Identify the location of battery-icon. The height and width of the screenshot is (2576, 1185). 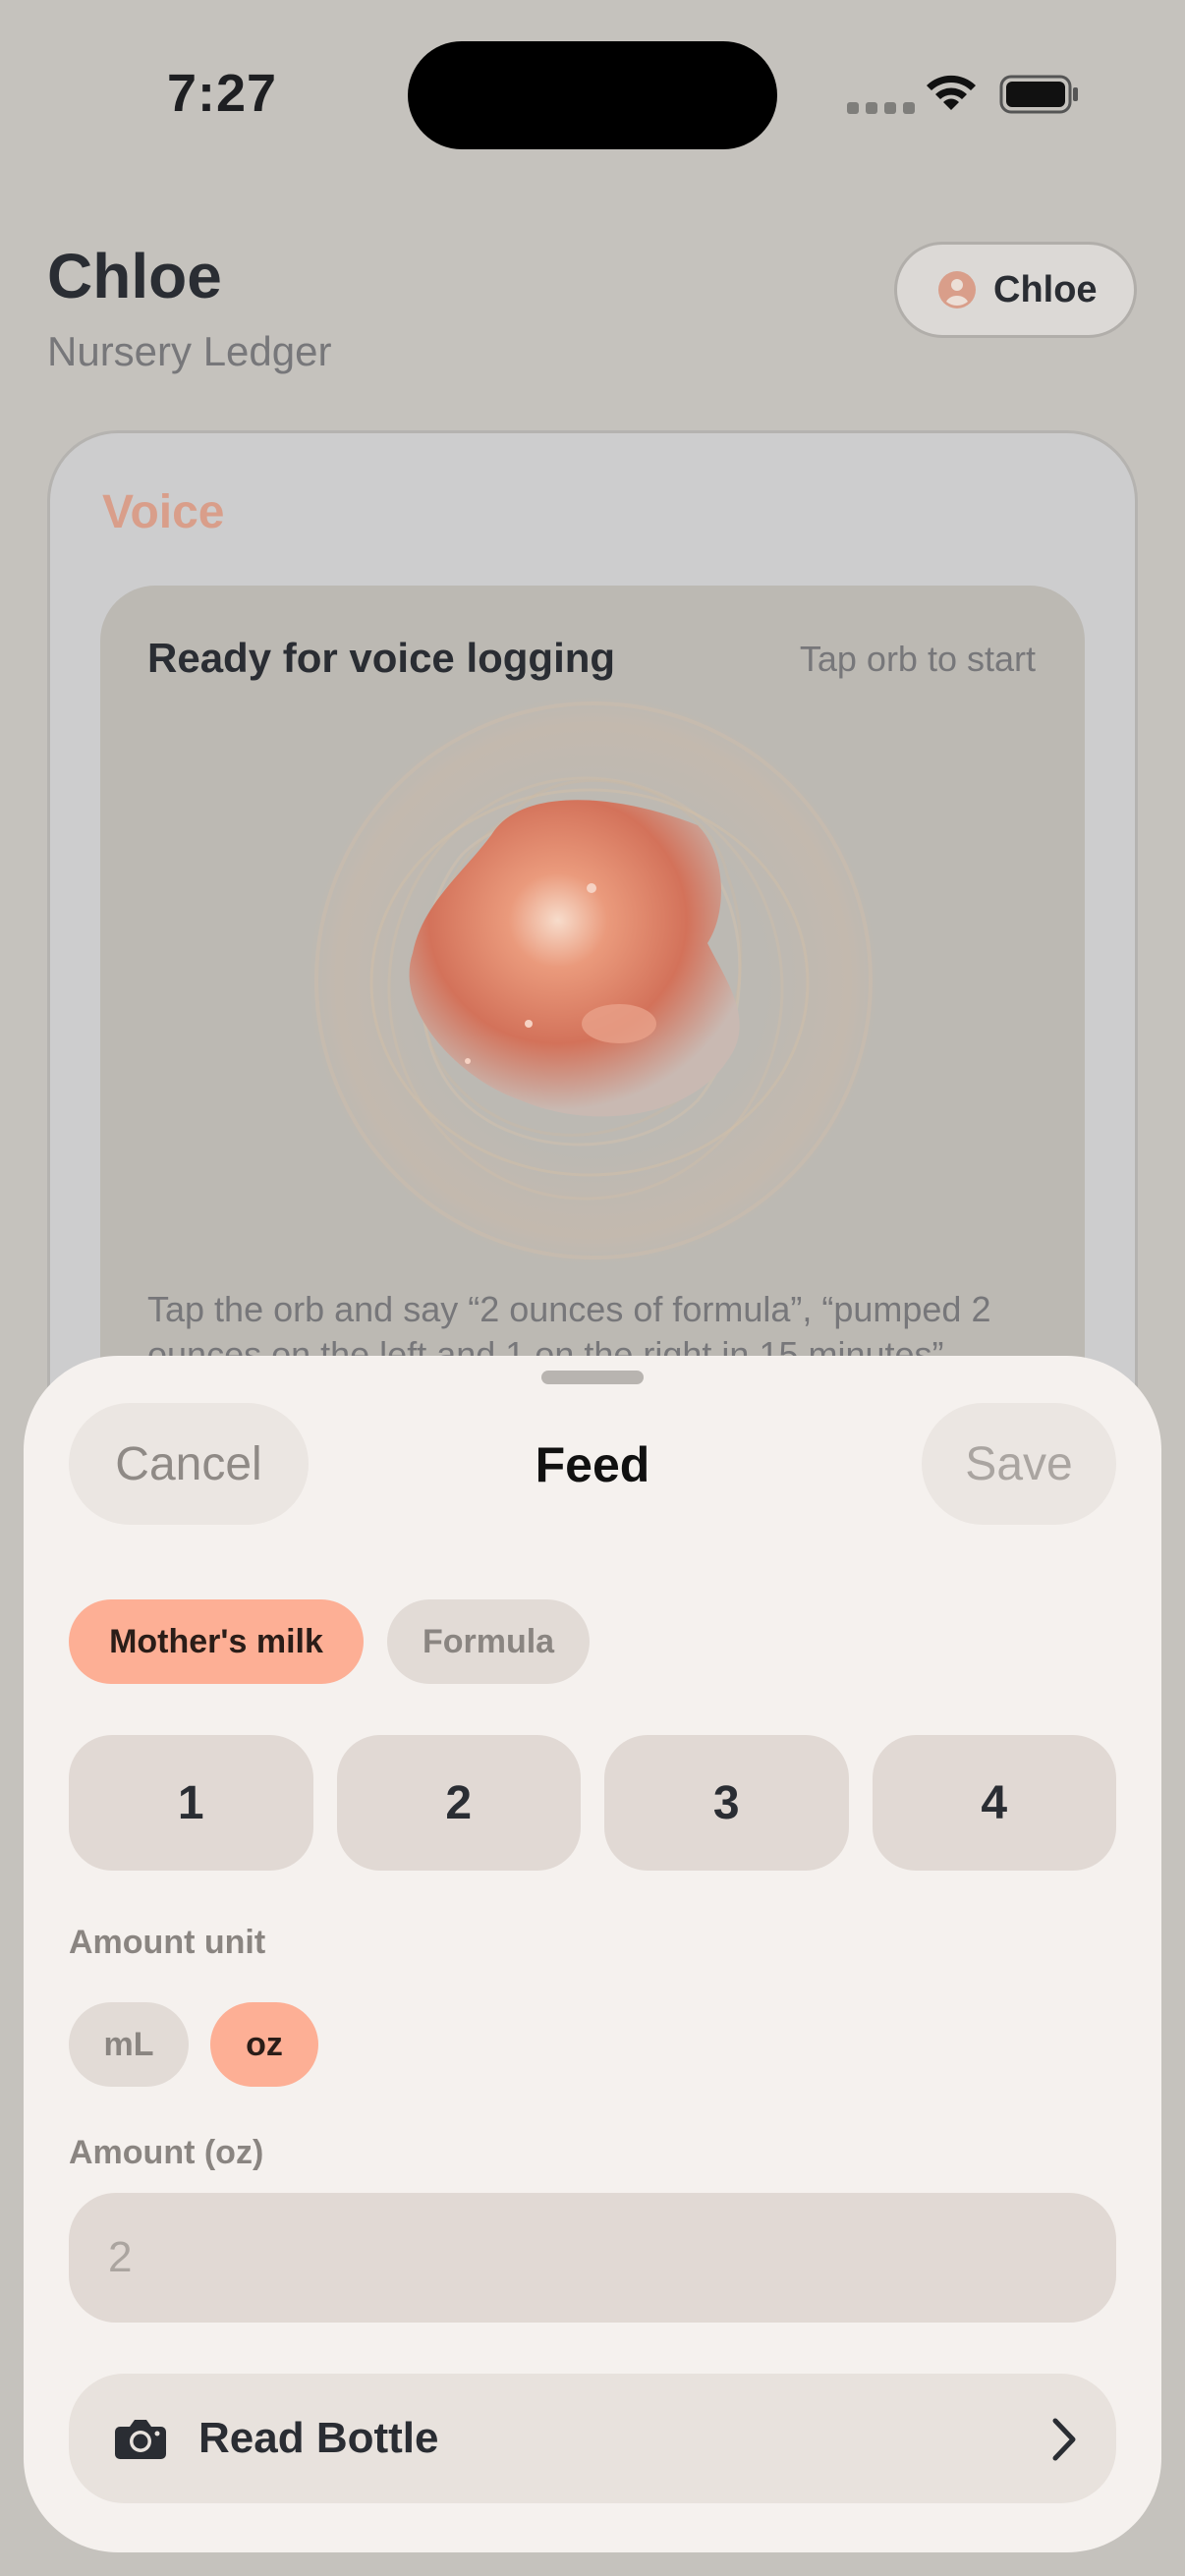
(1038, 94).